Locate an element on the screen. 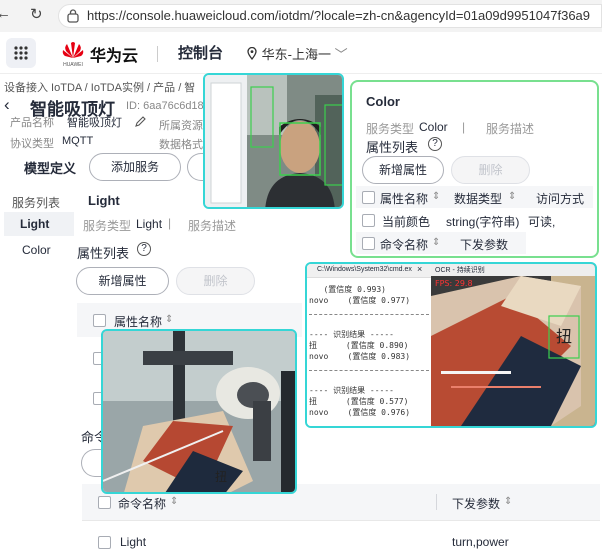 The height and width of the screenshot is (560, 602). back-icon: ← is located at coordinates (5, 13).